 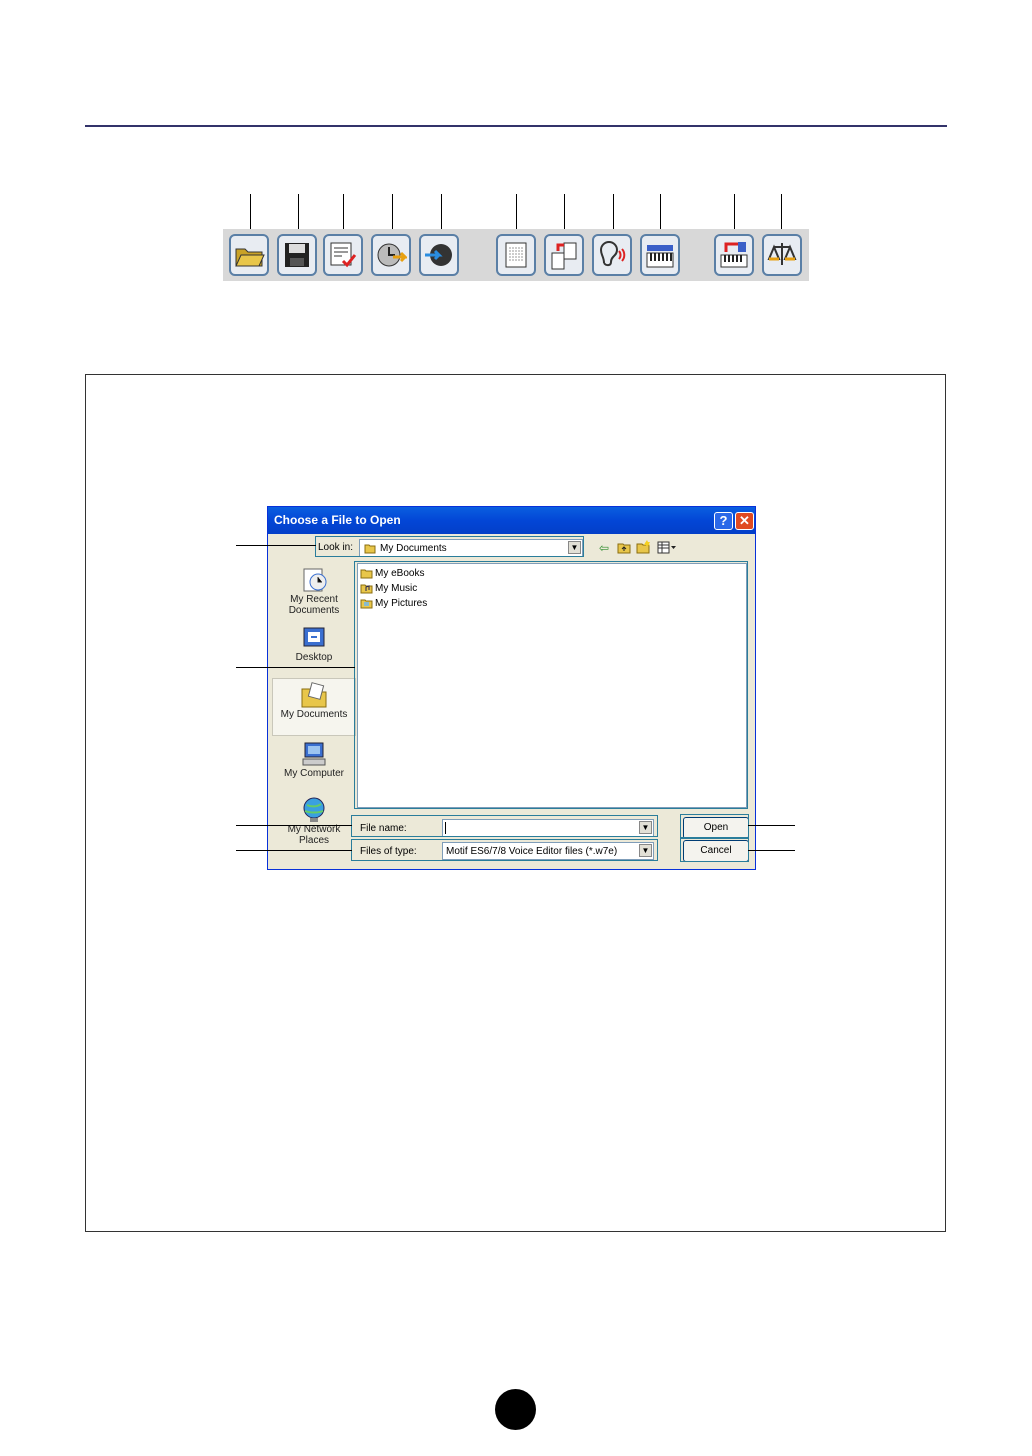 I want to click on page-number-badge, so click(x=515, y=1409).